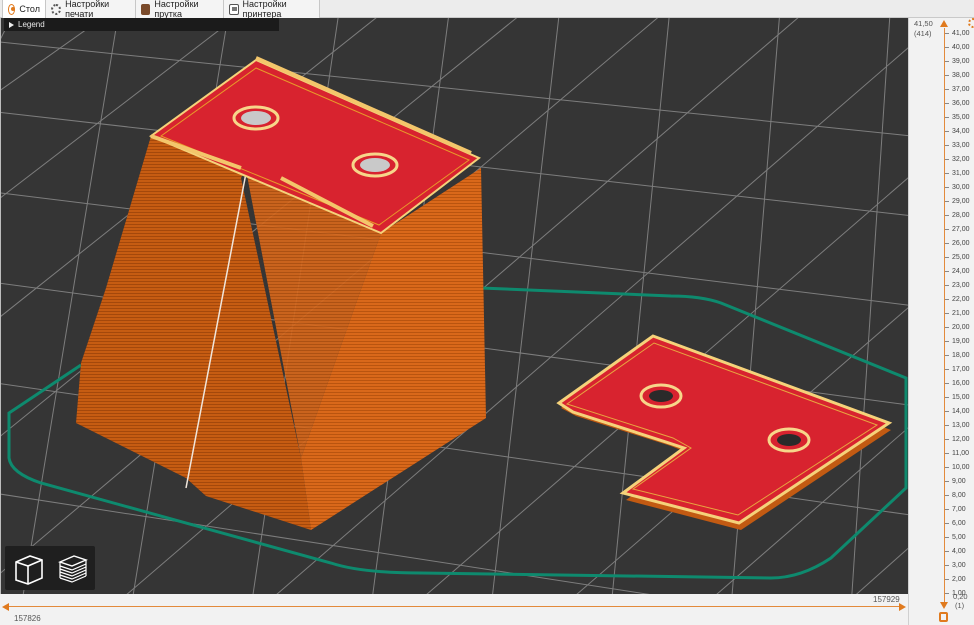 The height and width of the screenshot is (625, 974). I want to click on tab-print-settings-label: Настройки печати, so click(87, 9).